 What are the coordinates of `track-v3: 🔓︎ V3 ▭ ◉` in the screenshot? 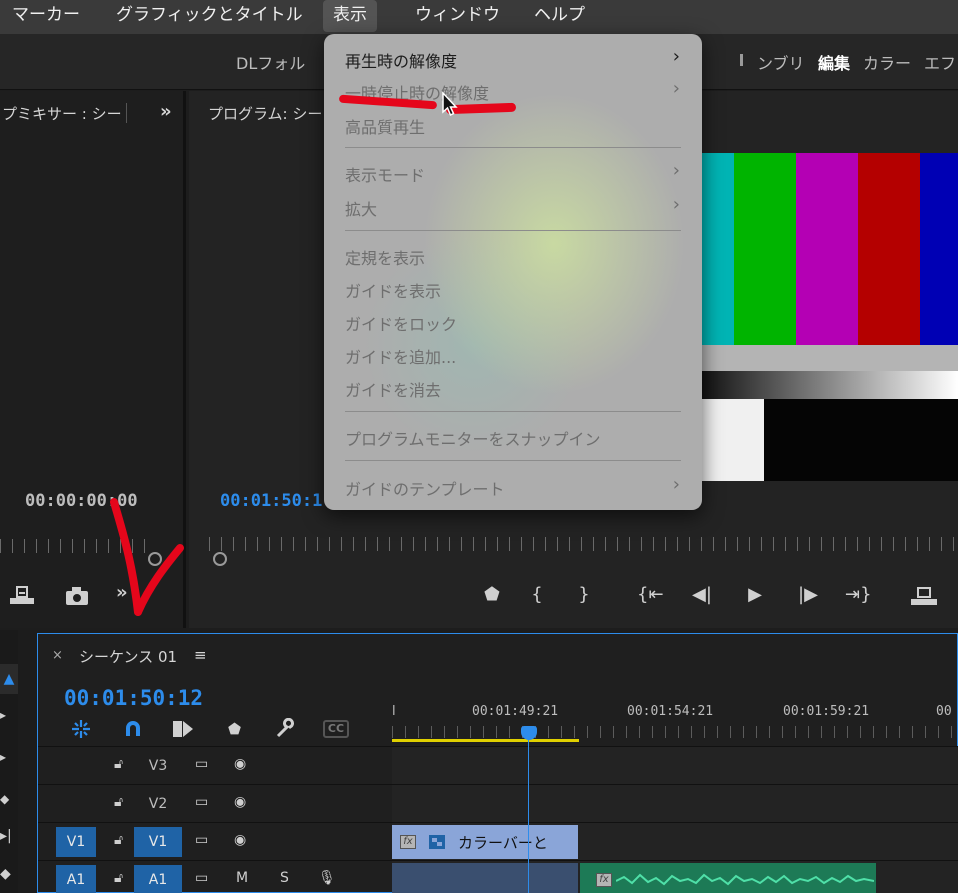 It's located at (498, 765).